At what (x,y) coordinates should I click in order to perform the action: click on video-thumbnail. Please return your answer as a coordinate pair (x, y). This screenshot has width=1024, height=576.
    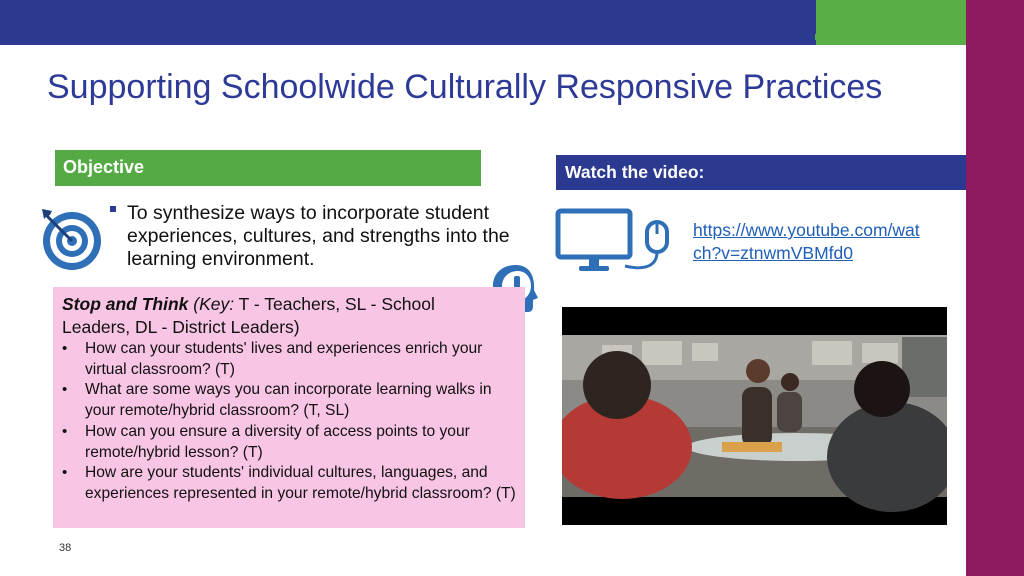
    Looking at the image, I should click on (754, 416).